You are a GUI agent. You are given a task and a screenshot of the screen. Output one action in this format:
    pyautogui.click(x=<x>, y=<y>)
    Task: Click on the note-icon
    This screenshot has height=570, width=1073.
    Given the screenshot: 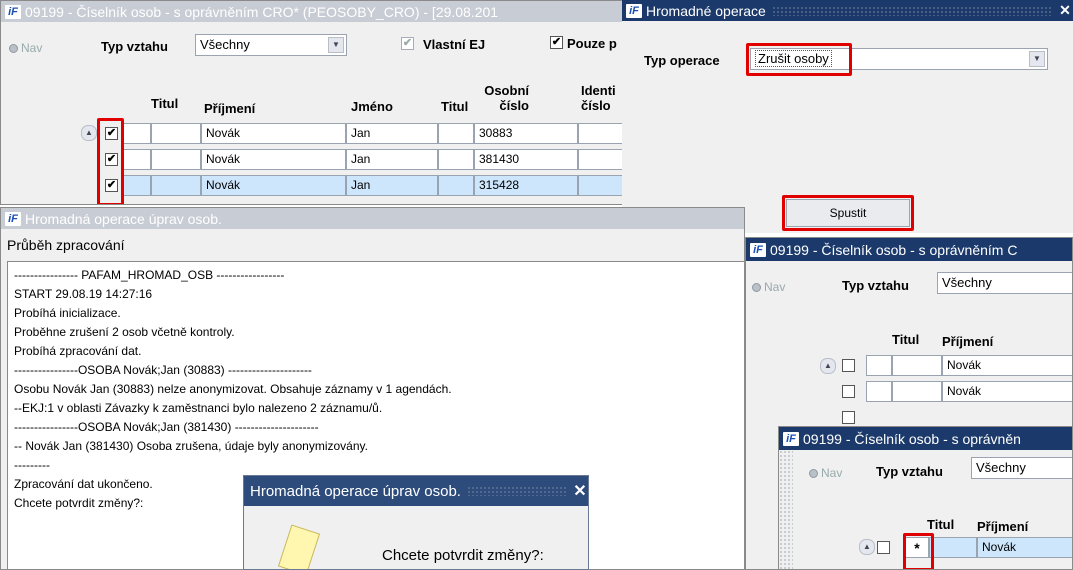 What is the action you would take?
    pyautogui.click(x=299, y=546)
    